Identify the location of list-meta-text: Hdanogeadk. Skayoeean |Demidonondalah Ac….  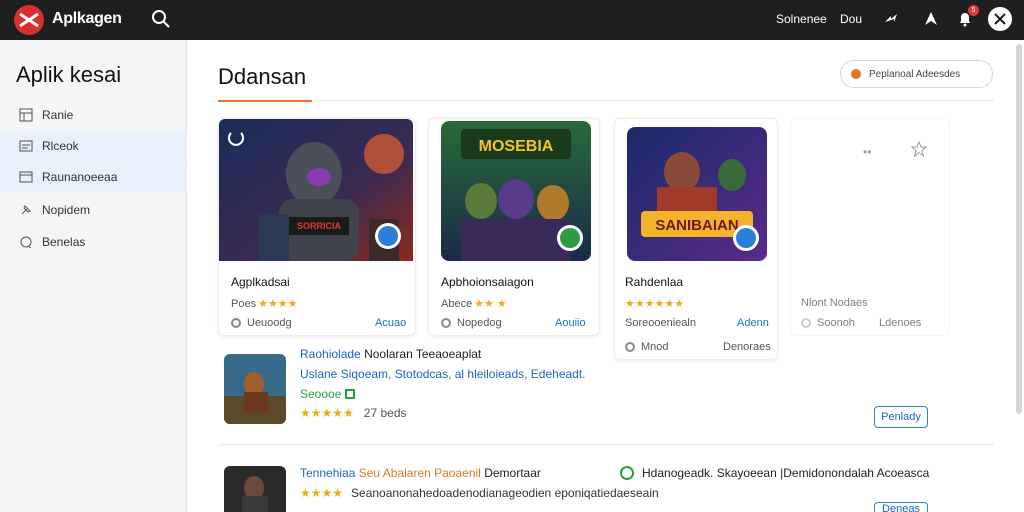
(786, 473).